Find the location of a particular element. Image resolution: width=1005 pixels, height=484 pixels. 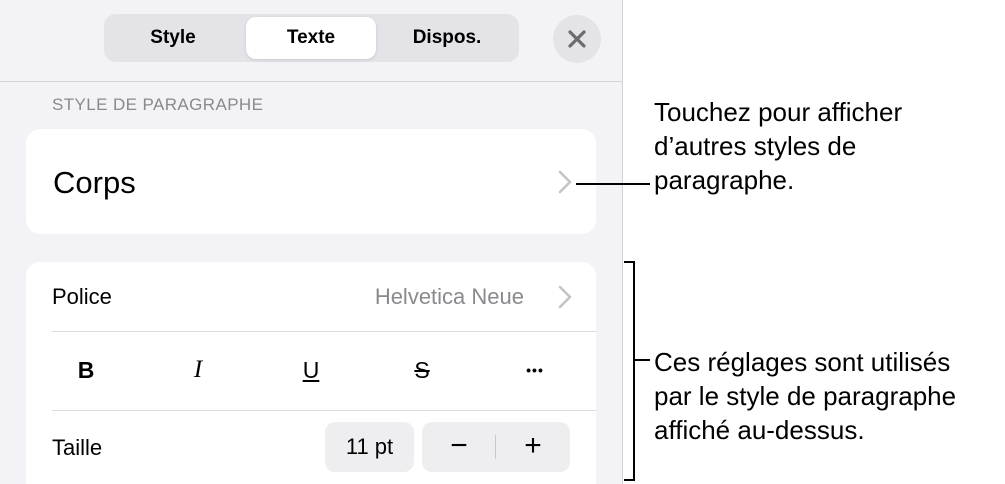

callout-line: par le style de paragraphe is located at coordinates (805, 396).